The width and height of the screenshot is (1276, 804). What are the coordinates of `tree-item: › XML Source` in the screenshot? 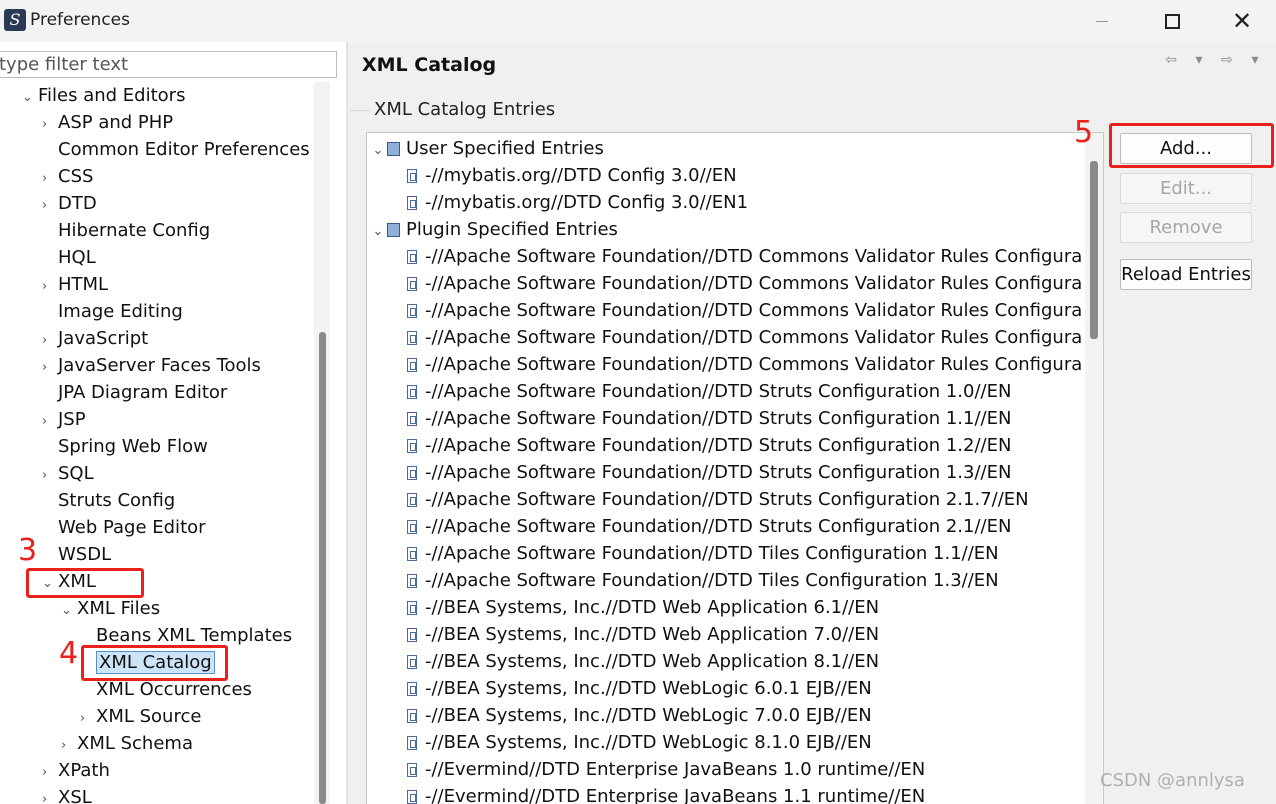 It's located at (140, 716).